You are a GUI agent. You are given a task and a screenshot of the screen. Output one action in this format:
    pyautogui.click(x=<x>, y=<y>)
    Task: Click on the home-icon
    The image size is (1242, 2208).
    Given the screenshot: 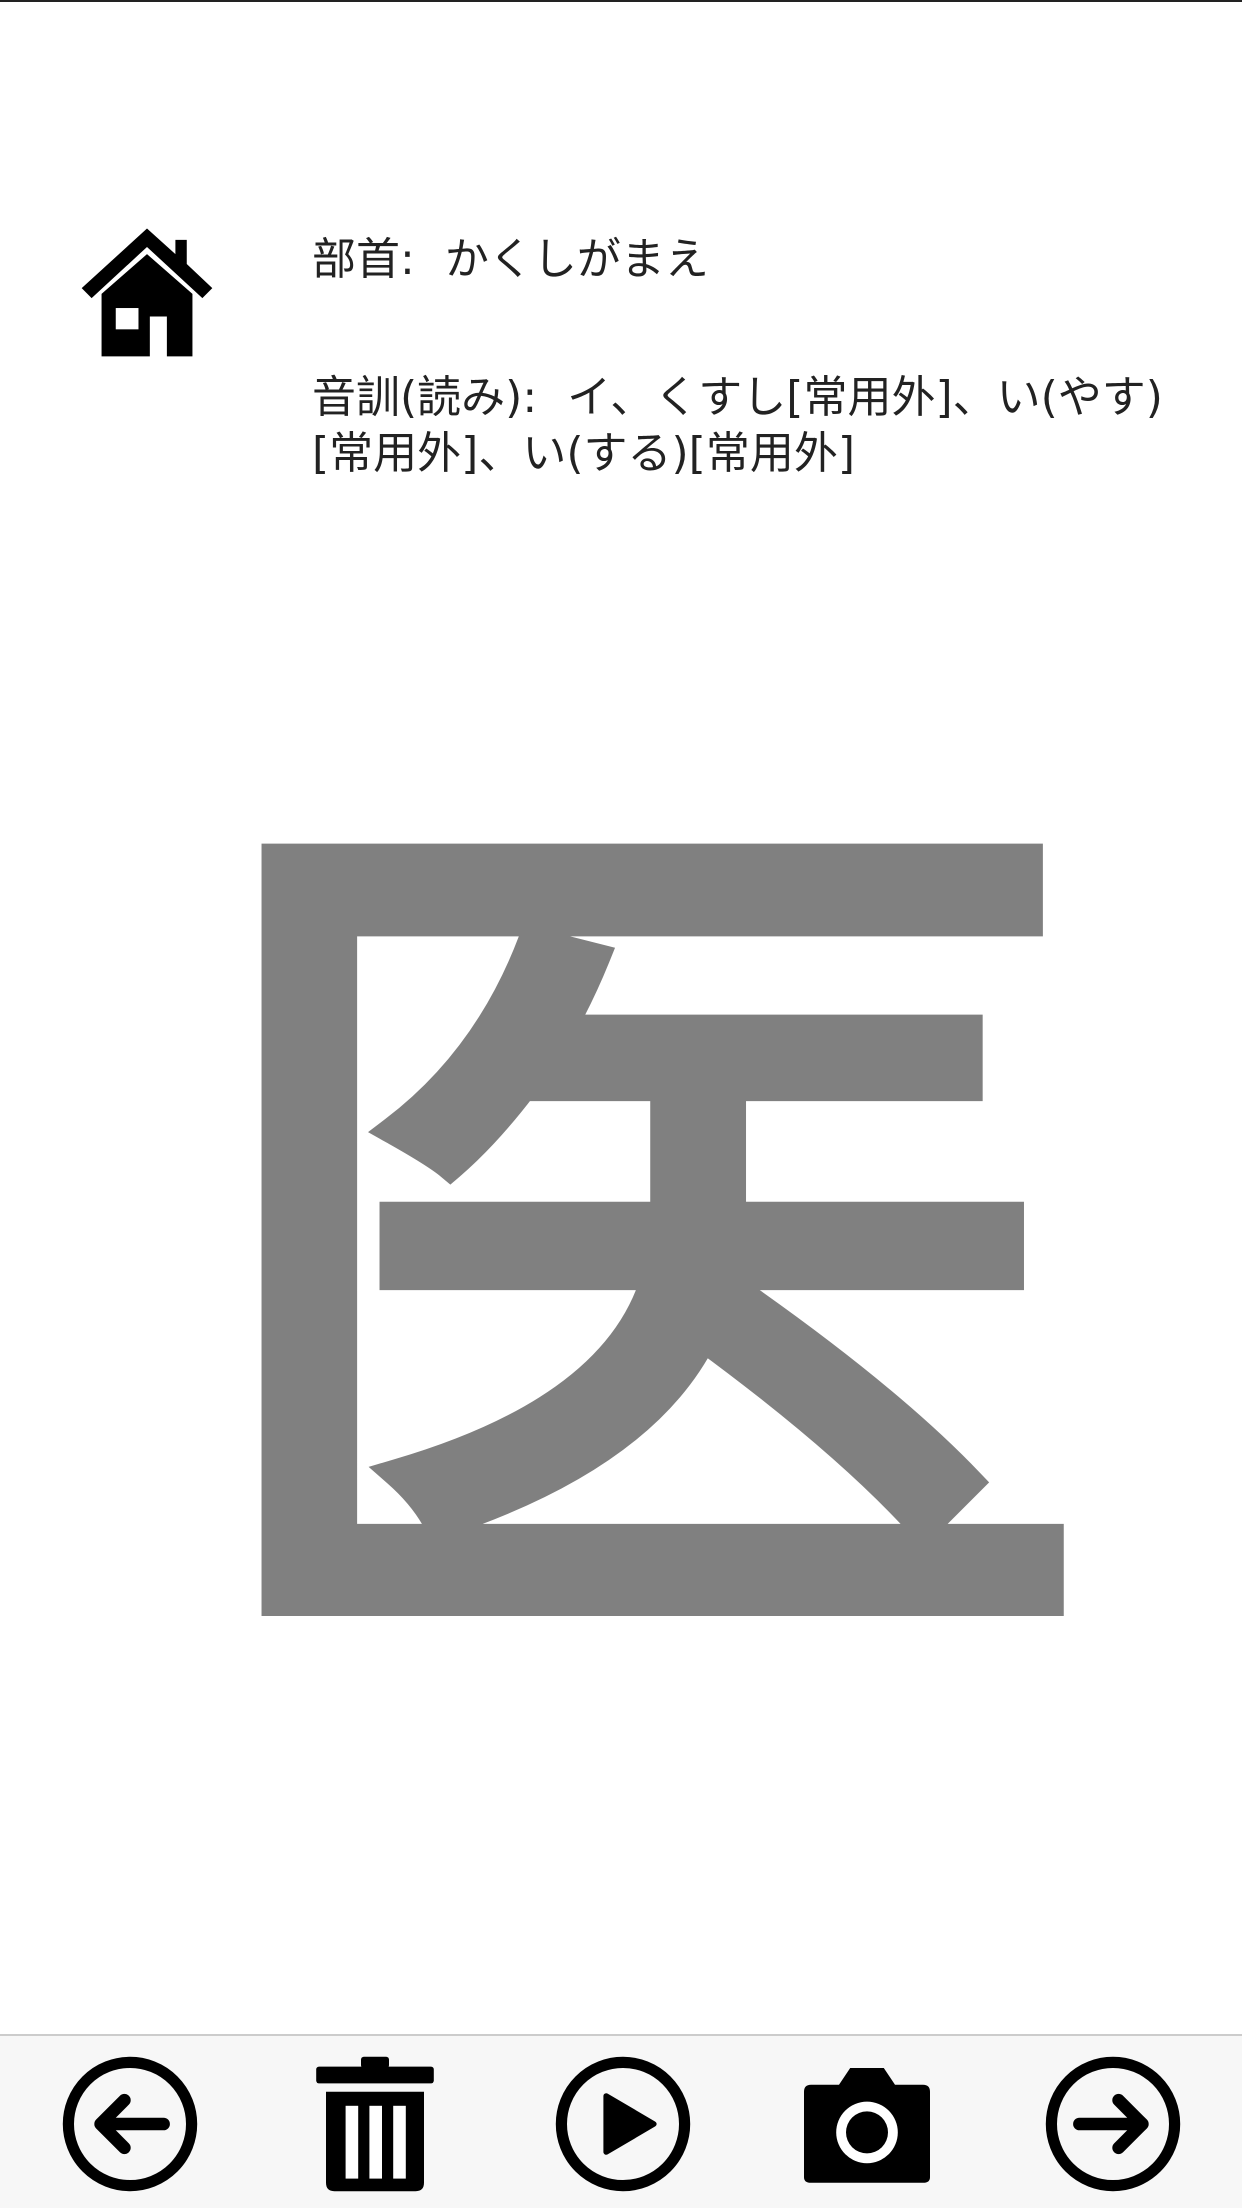 What is the action you would take?
    pyautogui.click(x=147, y=292)
    